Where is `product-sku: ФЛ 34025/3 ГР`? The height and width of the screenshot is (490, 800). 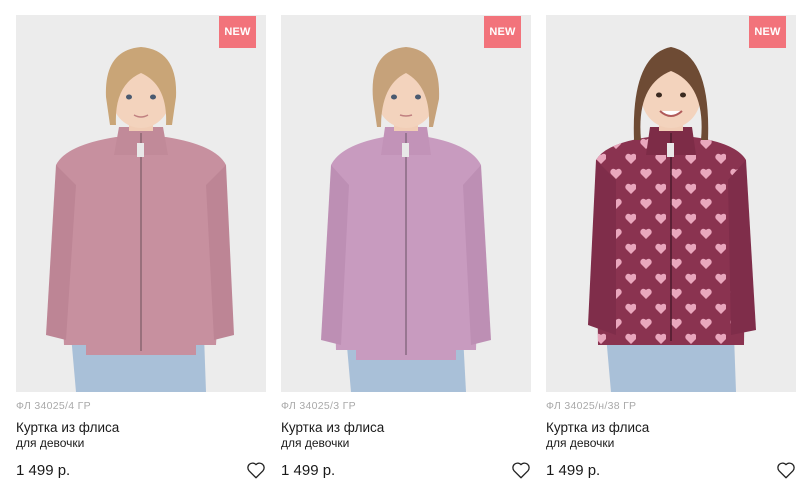
product-sku: ФЛ 34025/3 ГР is located at coordinates (318, 406).